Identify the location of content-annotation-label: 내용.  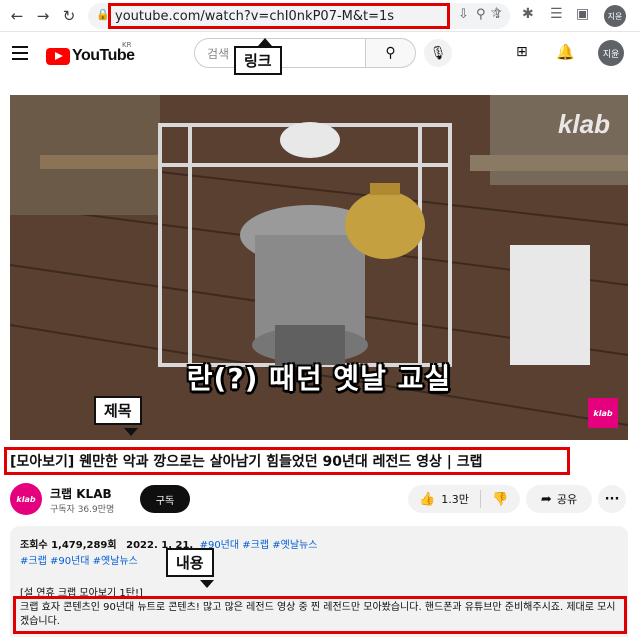
(190, 562).